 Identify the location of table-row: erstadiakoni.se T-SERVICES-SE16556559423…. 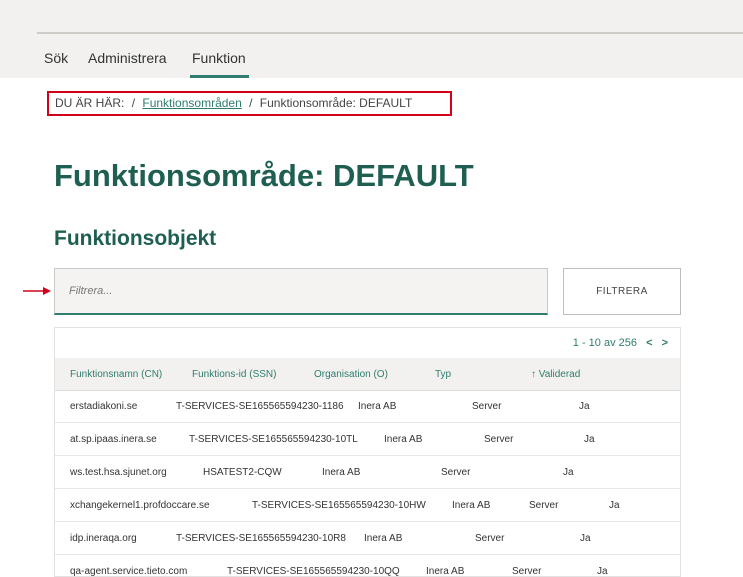
(367, 406).